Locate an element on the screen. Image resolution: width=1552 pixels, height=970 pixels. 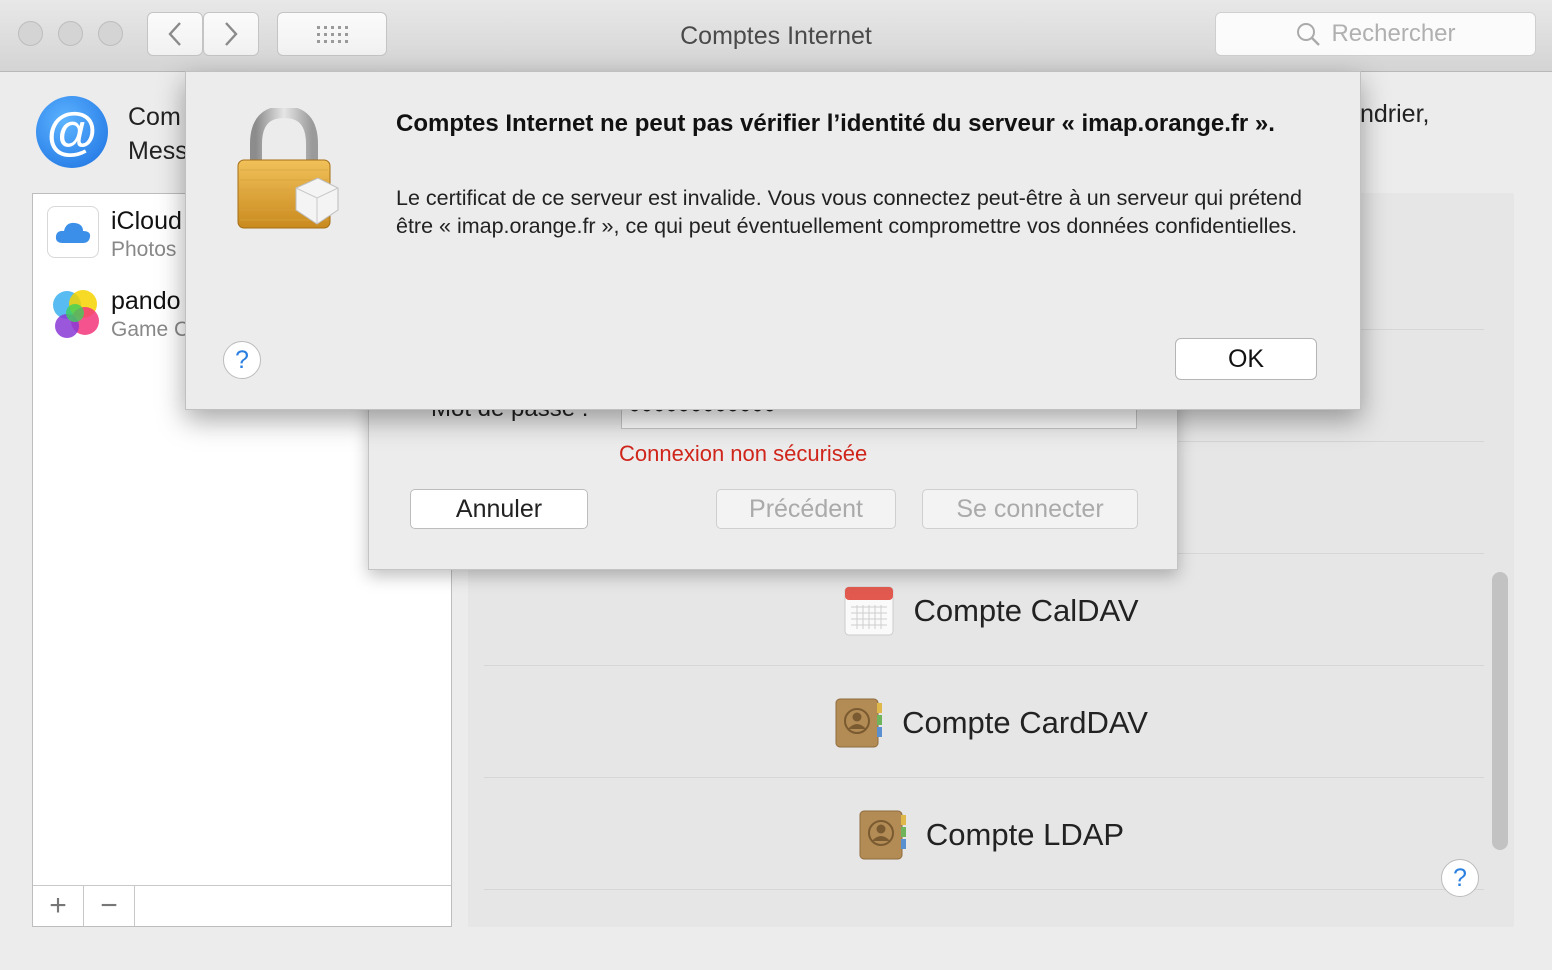
account-subtitle: Photos is located at coordinates (144, 249).